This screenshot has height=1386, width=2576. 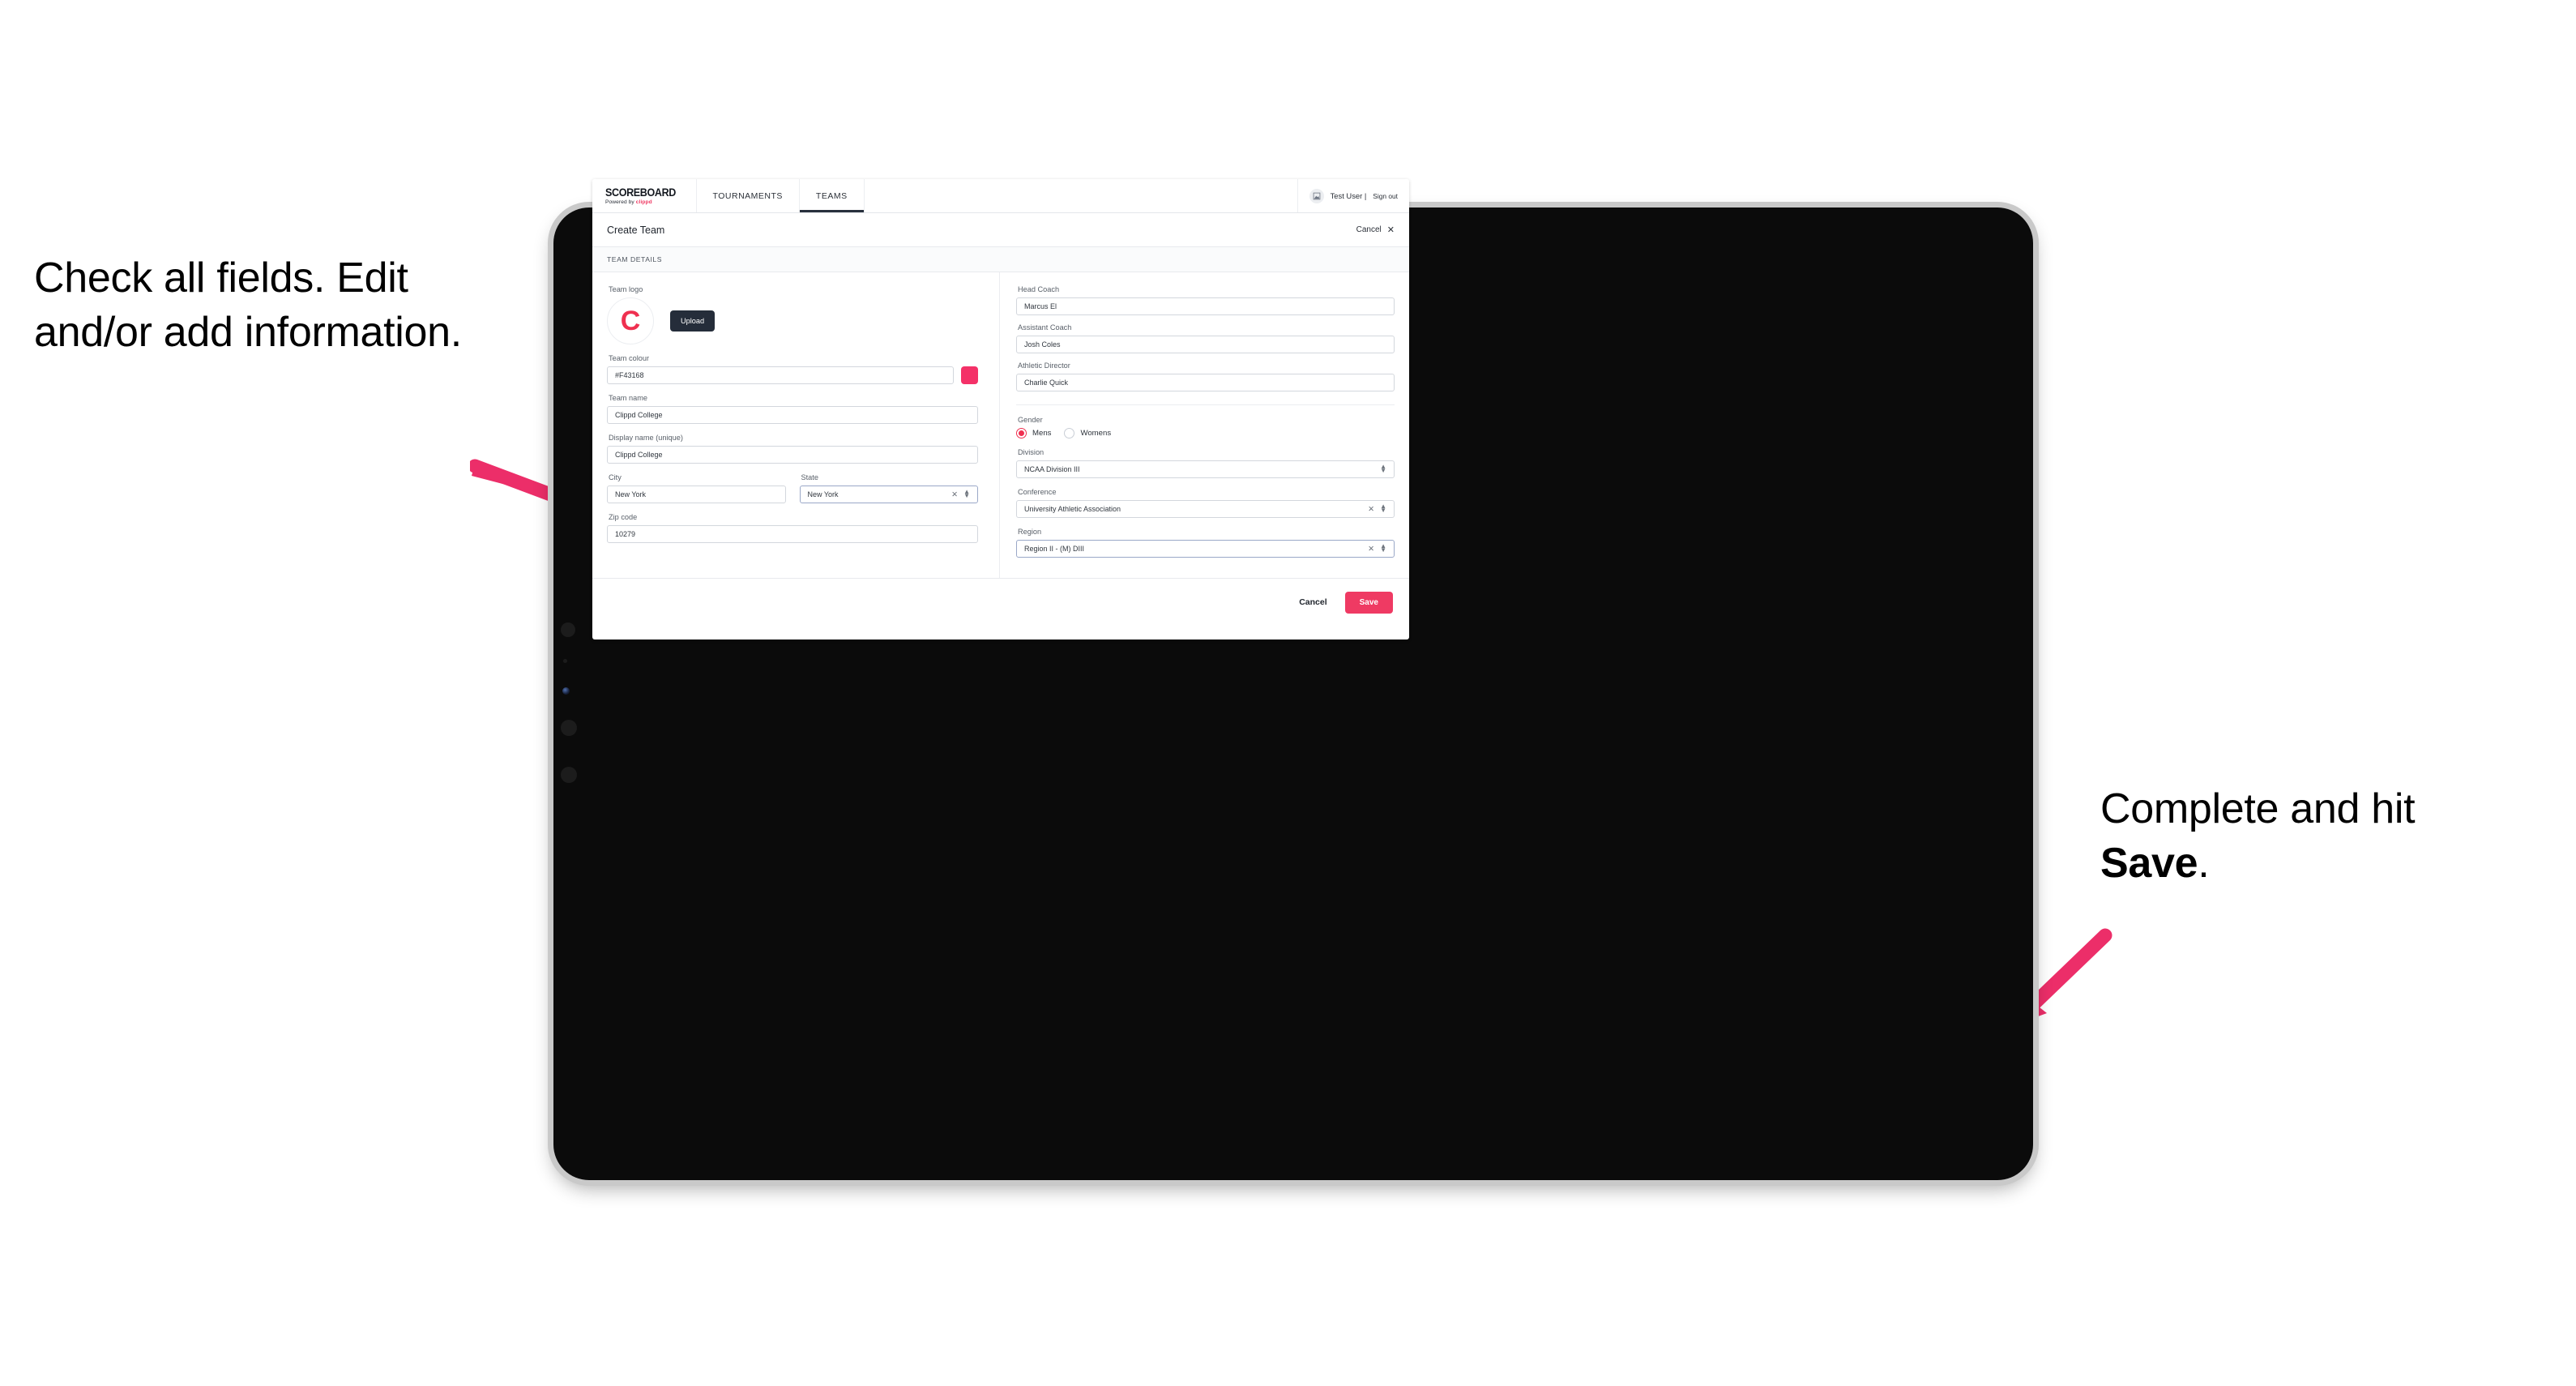 I want to click on city-state-row: City New York State New York ✕ ▲ ▼, so click(x=792, y=488).